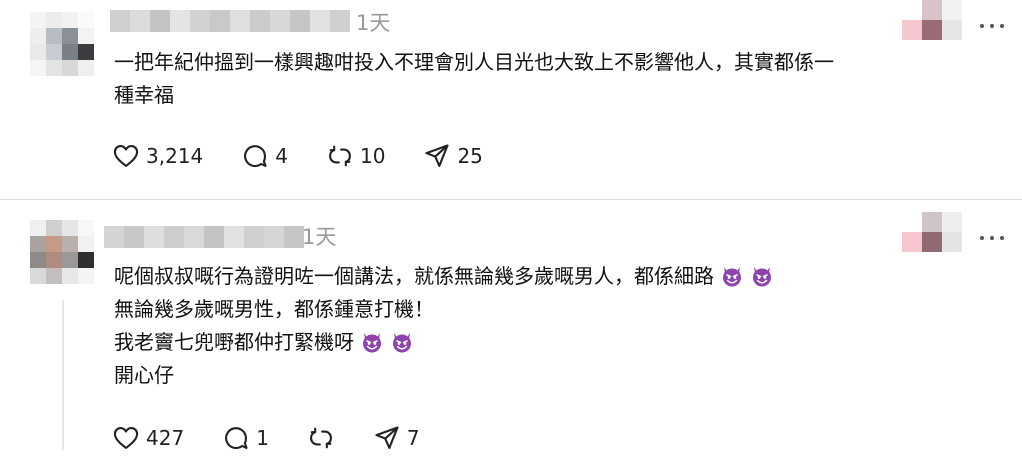  What do you see at coordinates (274, 309) in the screenshot?
I see `post-text-line: 無論幾多歲嘅男性，都係鍾意打機！` at bounding box center [274, 309].